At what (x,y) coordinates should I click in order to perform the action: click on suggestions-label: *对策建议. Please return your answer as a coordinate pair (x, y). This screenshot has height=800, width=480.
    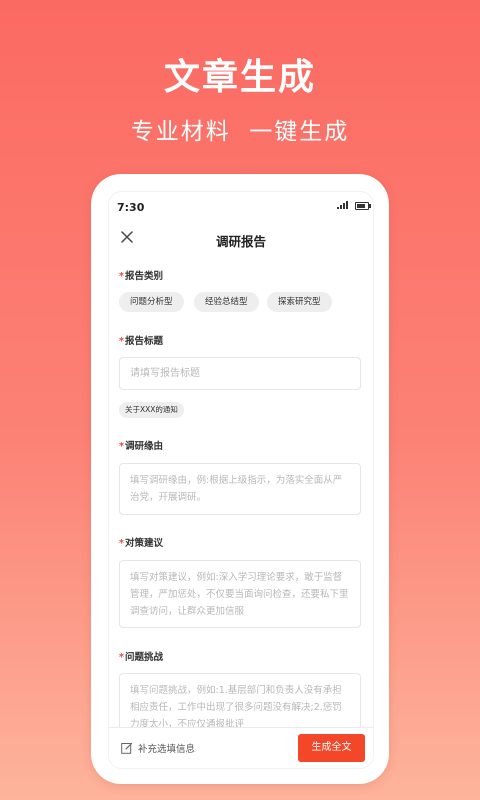
    Looking at the image, I should click on (141, 542).